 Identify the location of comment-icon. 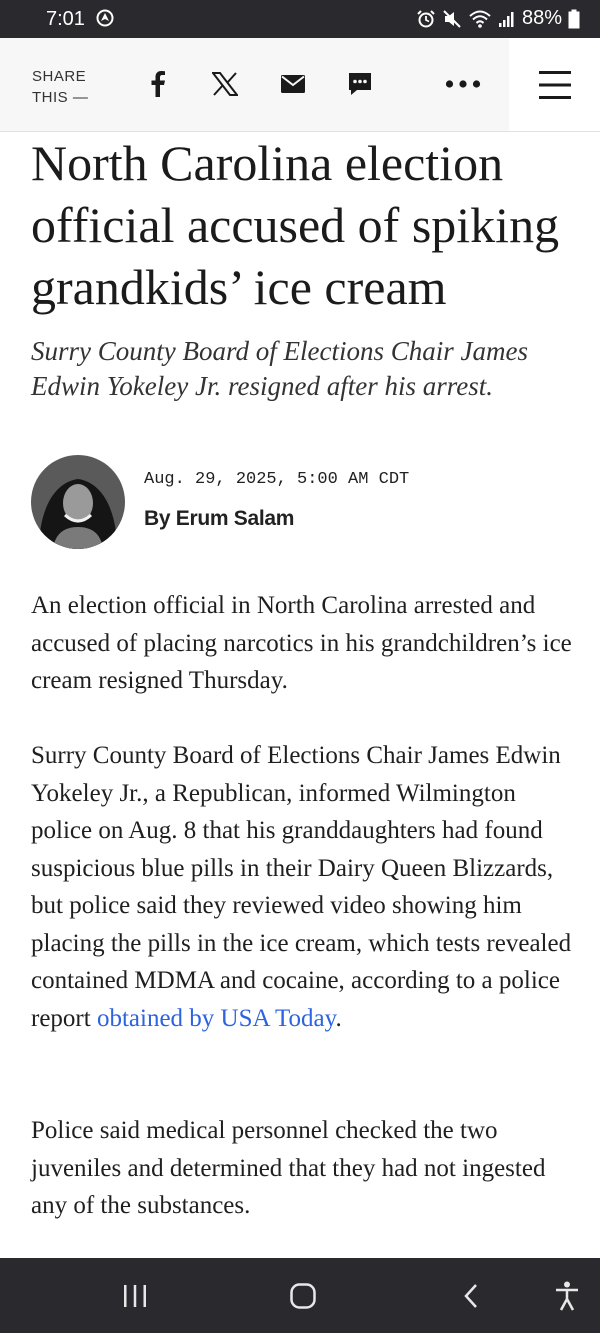
(360, 84).